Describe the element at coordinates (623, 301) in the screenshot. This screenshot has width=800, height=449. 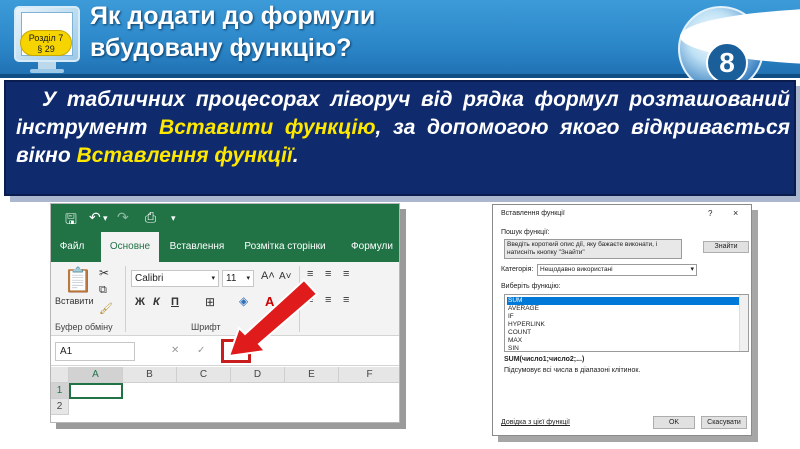
I see `list-item: SUM` at that location.